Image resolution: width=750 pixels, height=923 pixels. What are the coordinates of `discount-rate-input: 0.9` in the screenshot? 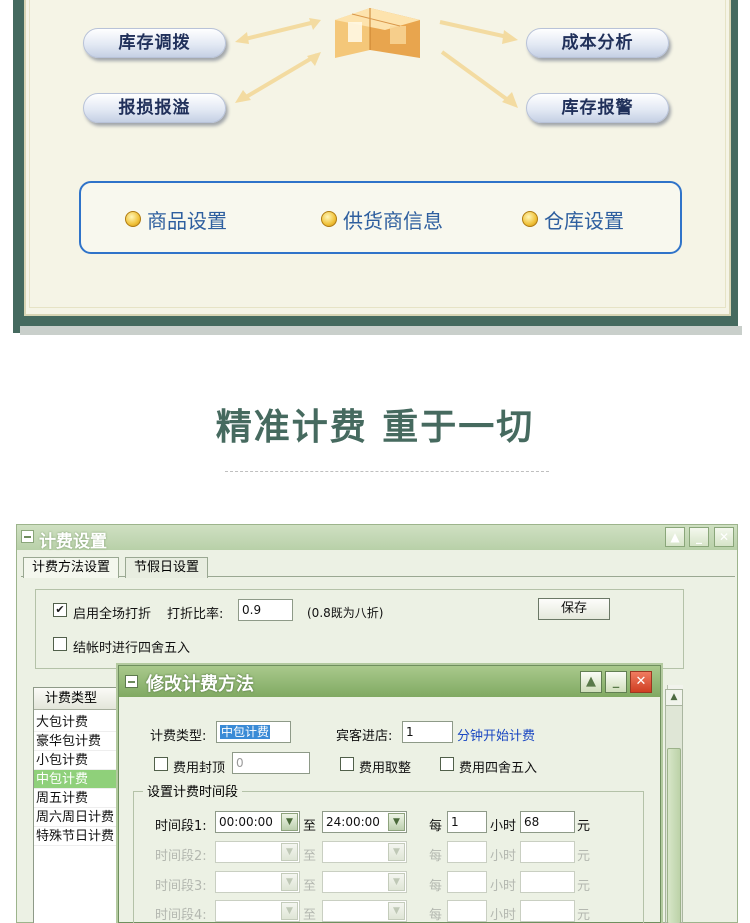 It's located at (265, 610).